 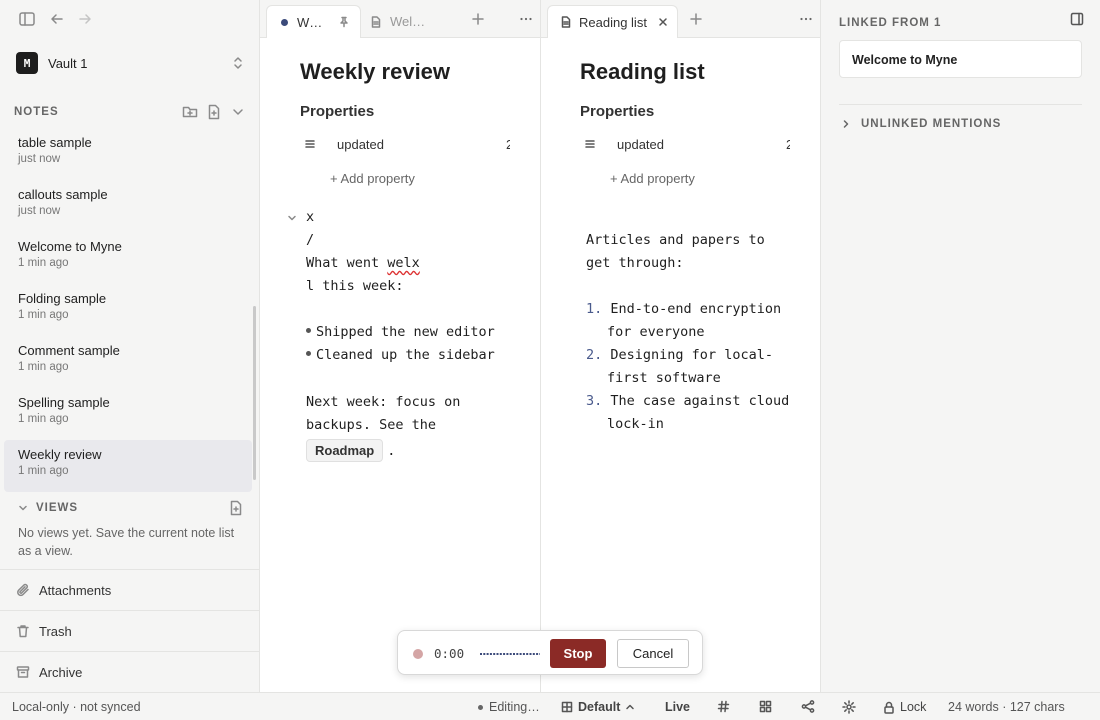 What do you see at coordinates (128, 258) in the screenshot?
I see `note-list-item: Welcome to Myne 1 min ago` at bounding box center [128, 258].